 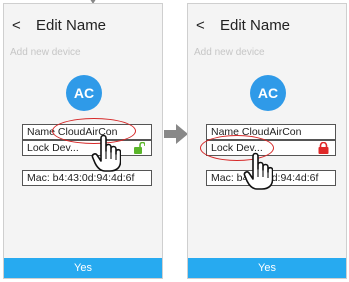 I want to click on lock-open-icon, so click(x=139, y=148).